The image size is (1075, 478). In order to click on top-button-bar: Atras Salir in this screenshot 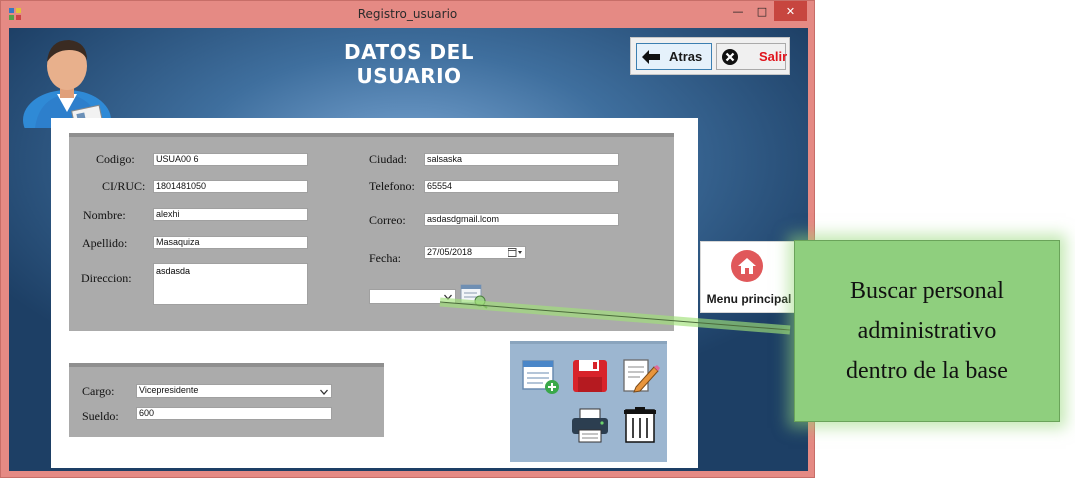, I will do `click(710, 56)`.